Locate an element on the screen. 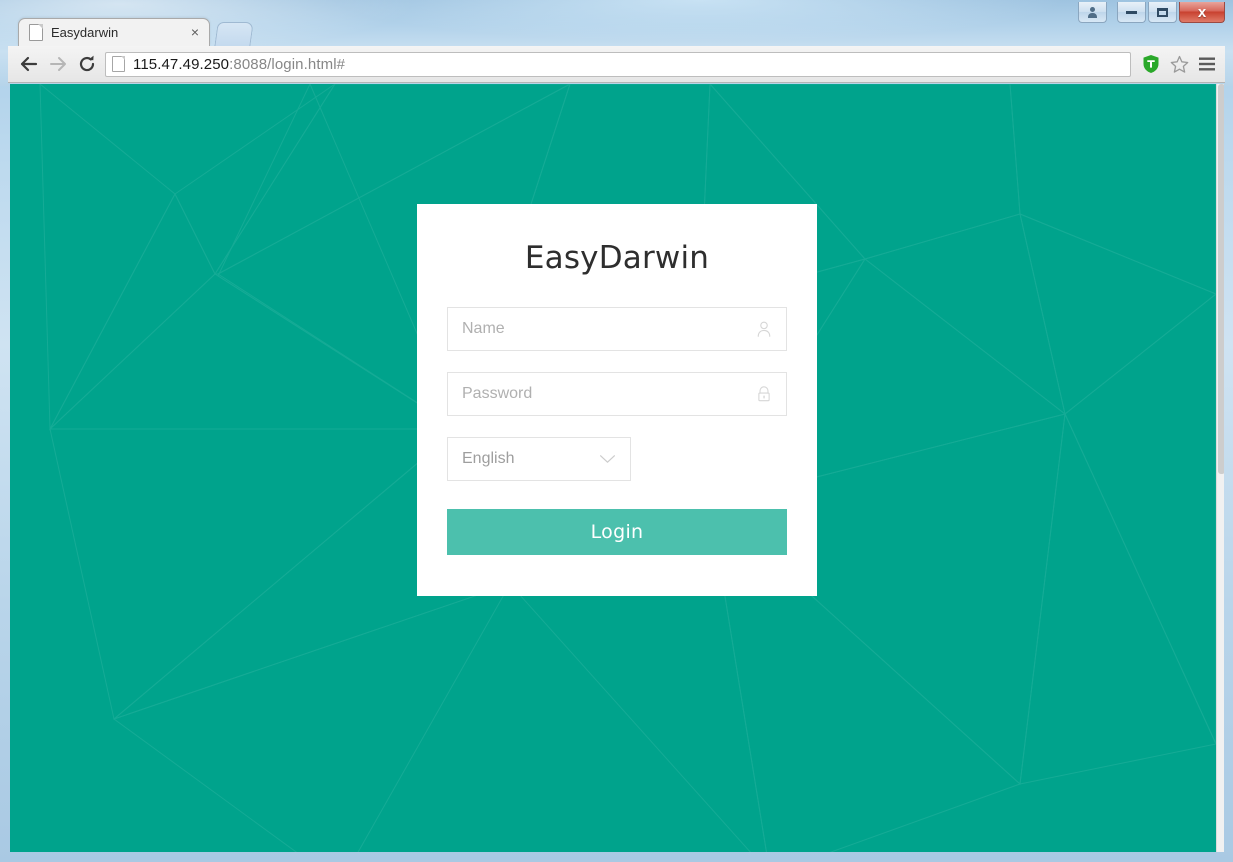 The width and height of the screenshot is (1233, 862). address-bar: 115.47.49.250:8088/login.html# is located at coordinates (618, 64).